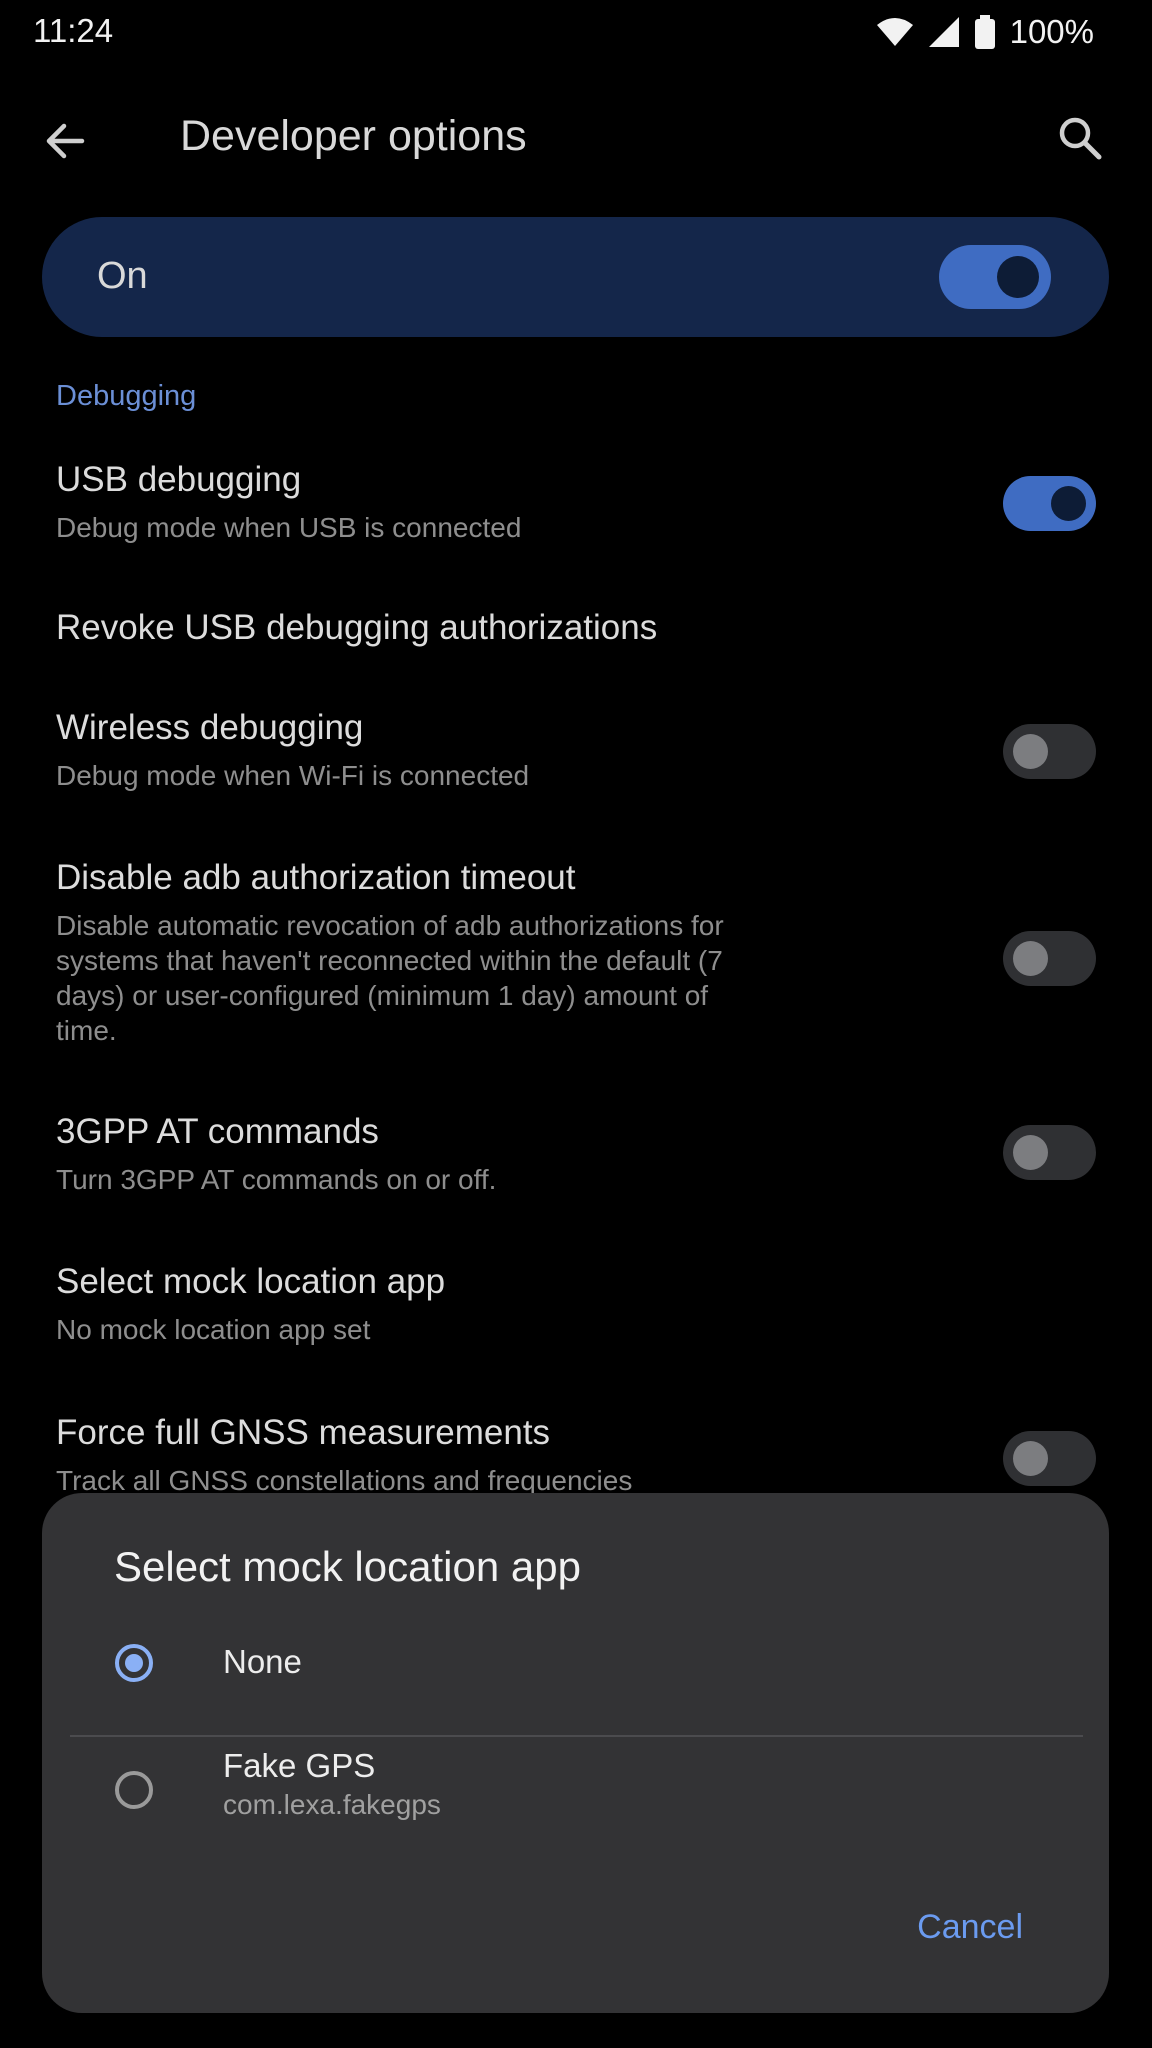 Image resolution: width=1152 pixels, height=2048 pixels. What do you see at coordinates (299, 1765) in the screenshot?
I see `option-label: Fake GPS` at bounding box center [299, 1765].